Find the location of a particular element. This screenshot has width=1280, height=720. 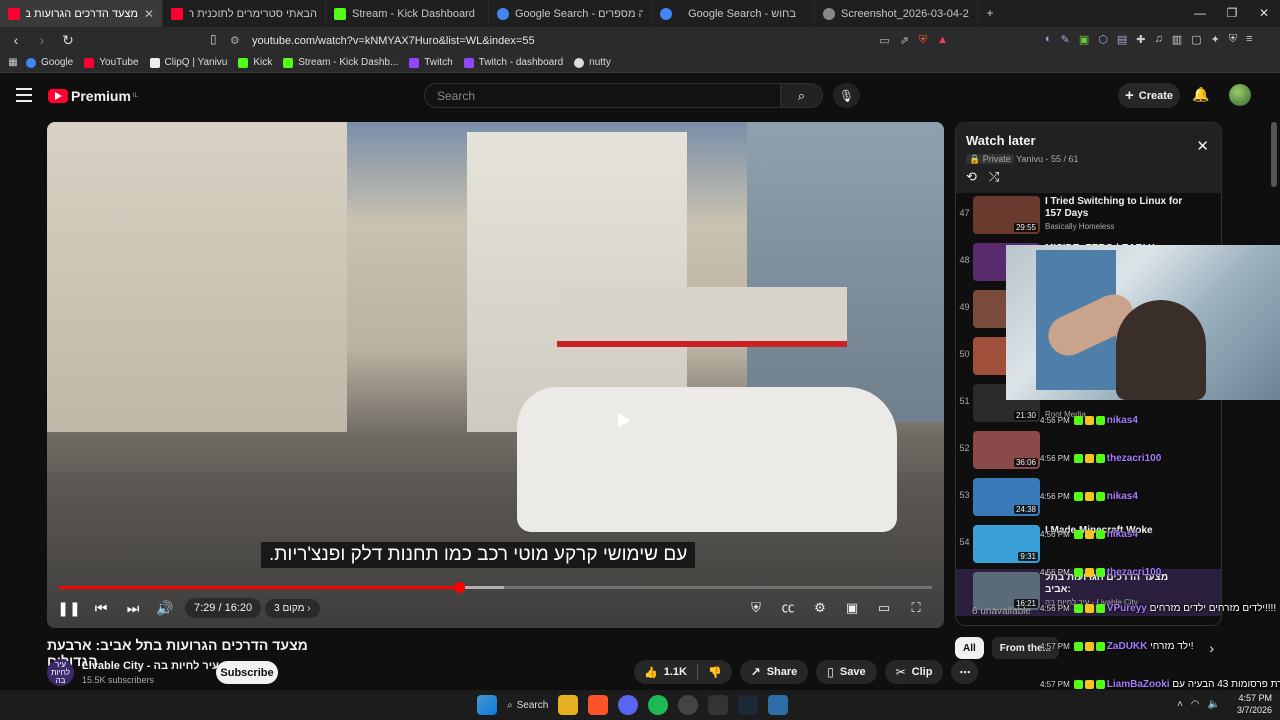

clip-button: ✂ Clip is located at coordinates (914, 672).